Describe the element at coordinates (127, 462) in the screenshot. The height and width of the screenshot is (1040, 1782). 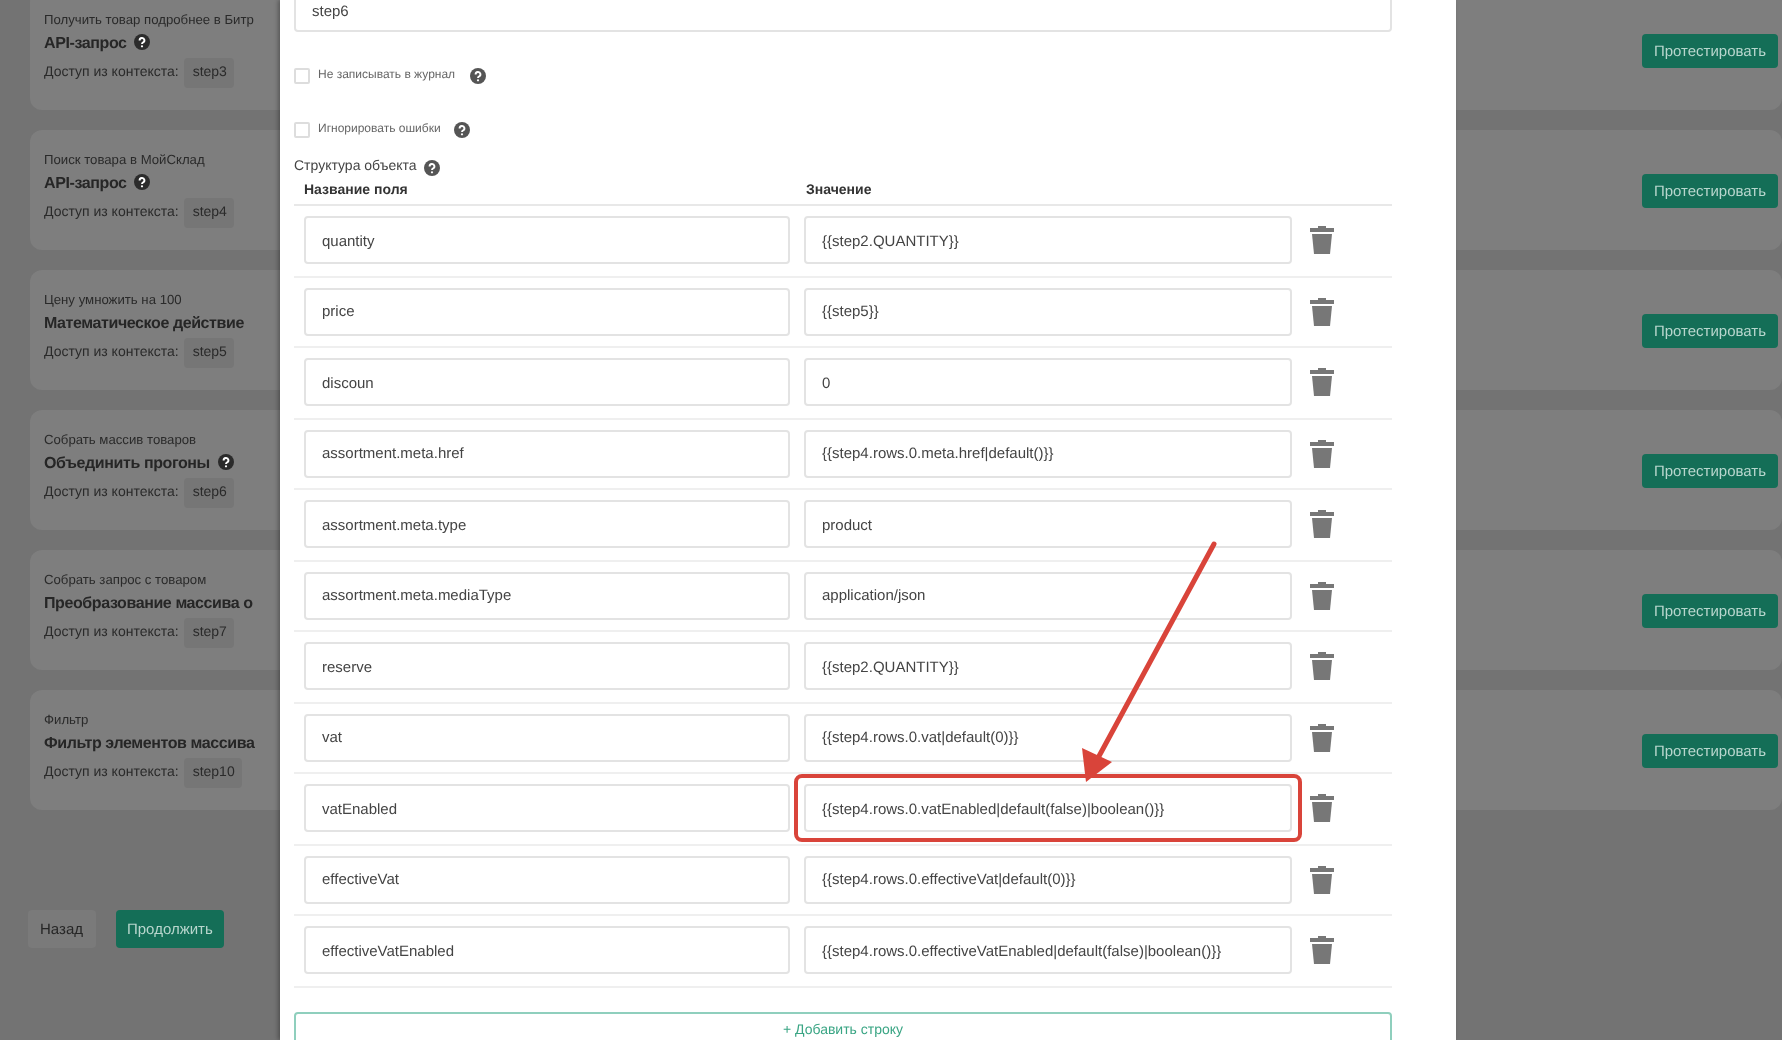
I see `step-title: Объединить прогоны` at that location.